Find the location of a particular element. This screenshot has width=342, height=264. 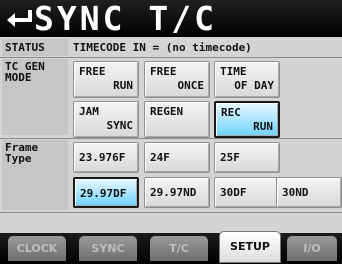

button-label: 29.97DF is located at coordinates (103, 193).